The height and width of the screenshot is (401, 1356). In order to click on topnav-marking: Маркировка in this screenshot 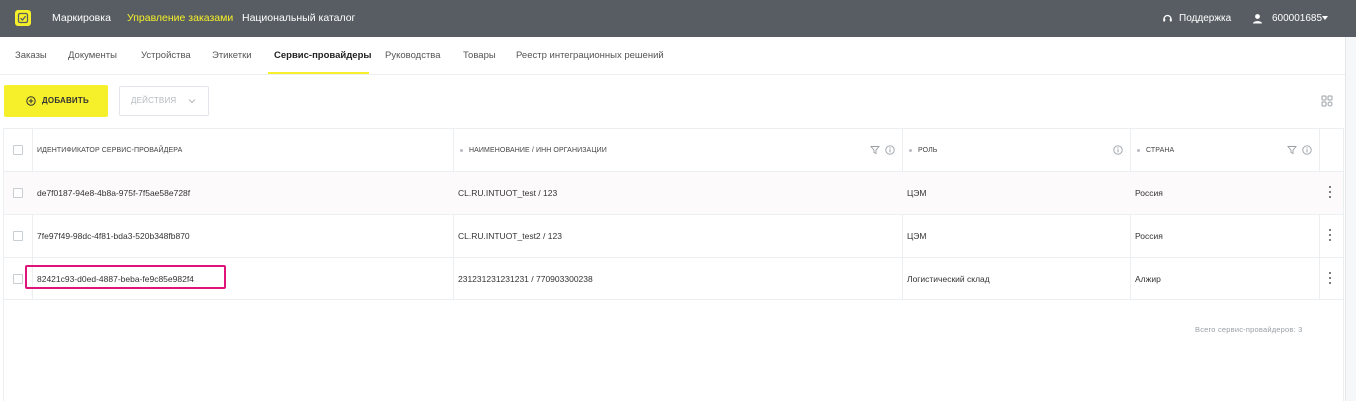, I will do `click(81, 18)`.